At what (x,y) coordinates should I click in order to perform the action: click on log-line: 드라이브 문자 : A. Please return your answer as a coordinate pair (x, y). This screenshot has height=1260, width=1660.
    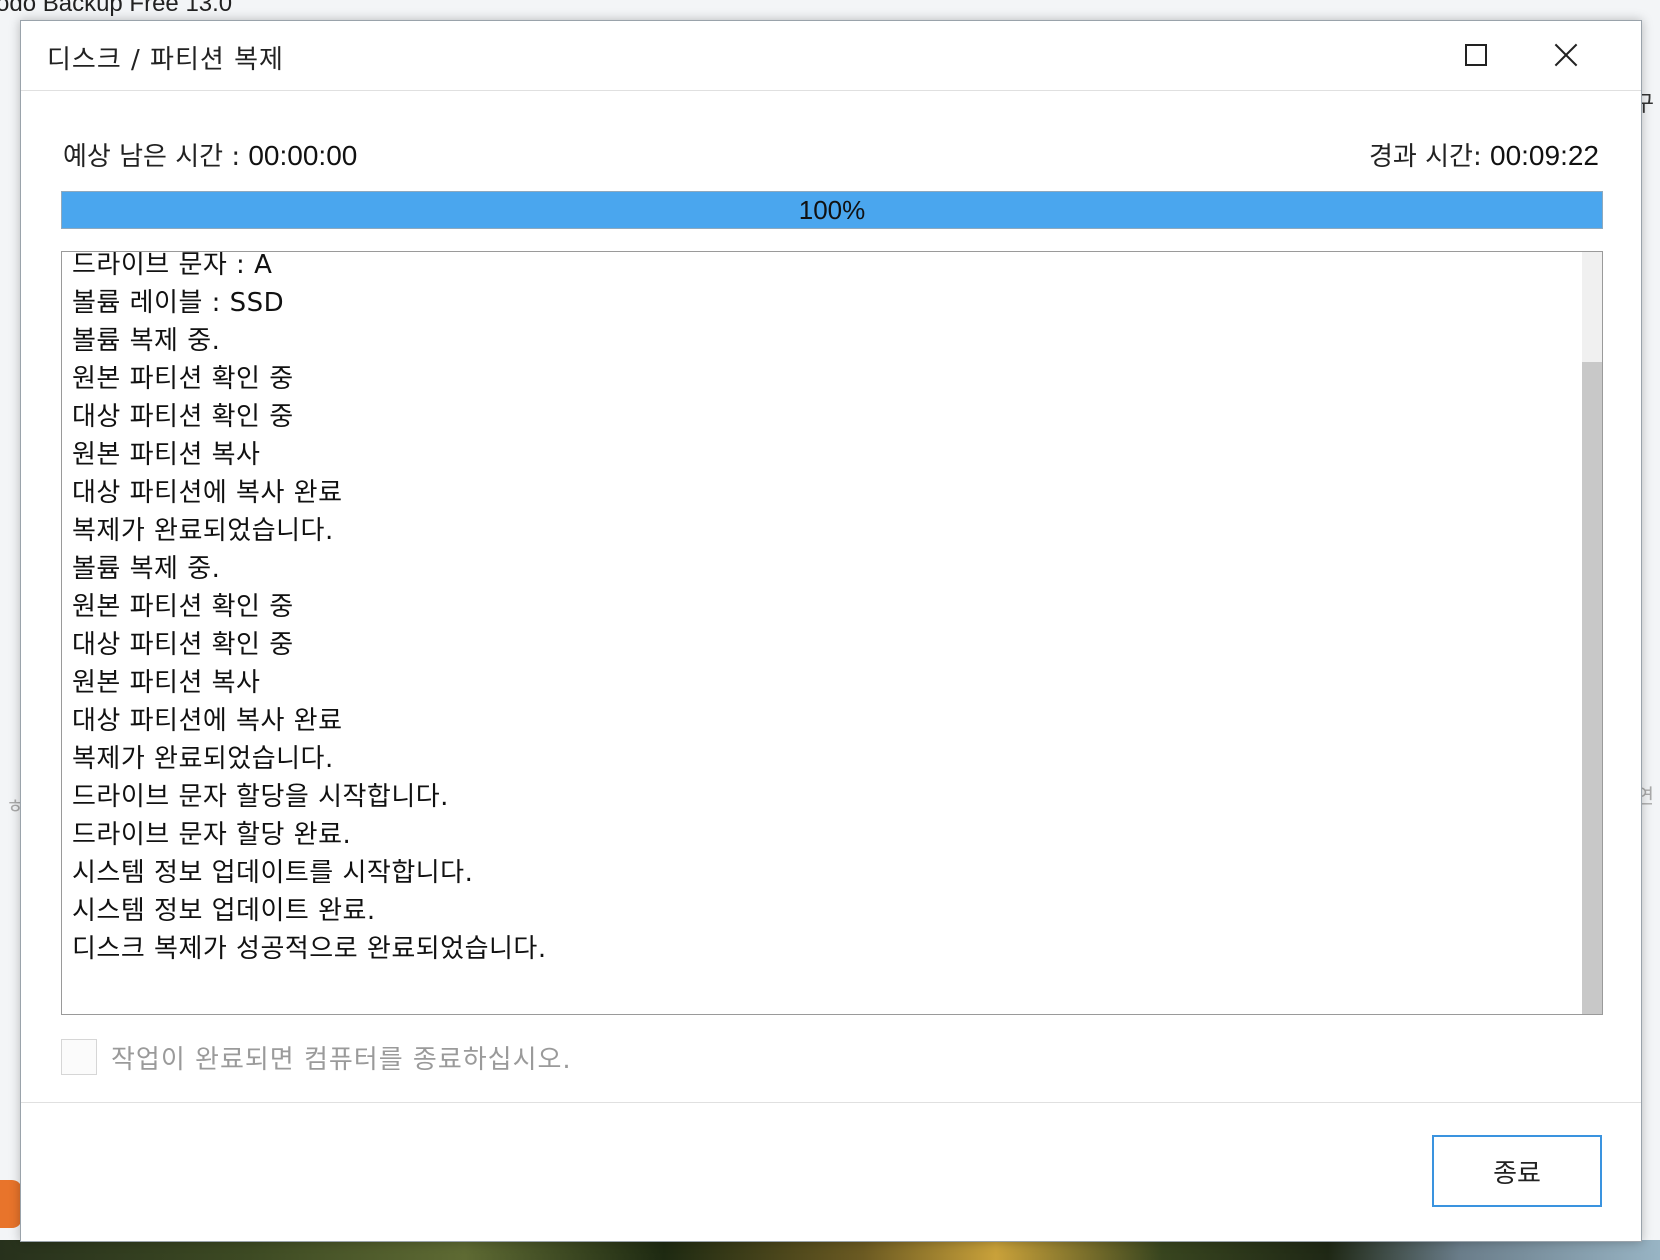
    Looking at the image, I should click on (172, 265).